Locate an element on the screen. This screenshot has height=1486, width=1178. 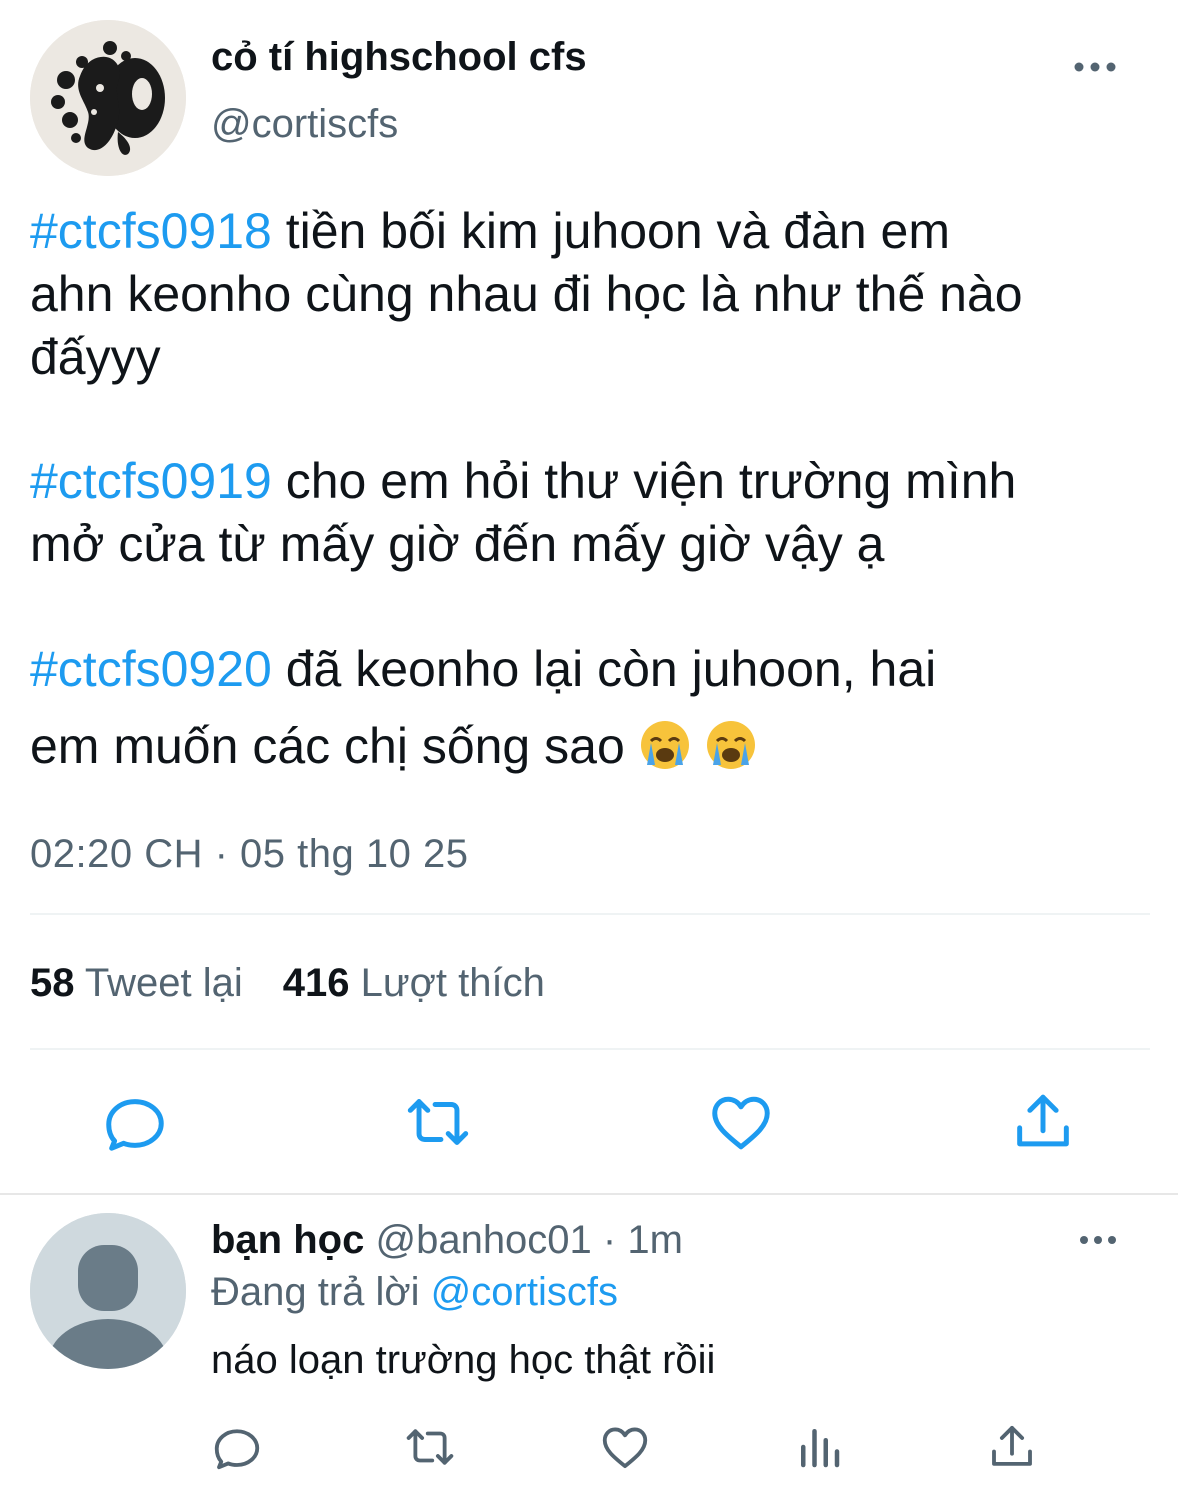
tweet-line: cho em hỏi thư viện trường mình is located at coordinates (644, 481).